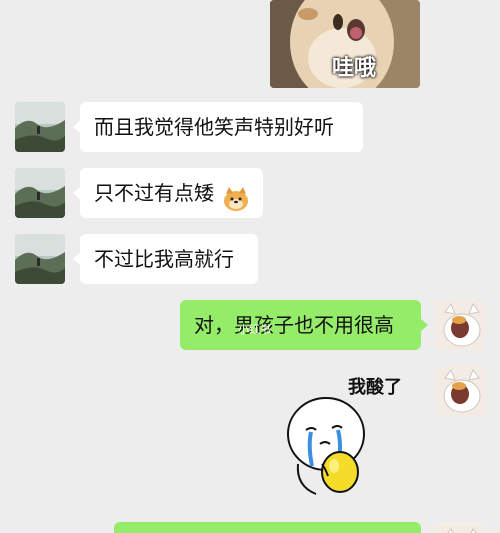 This screenshot has width=500, height=533. Describe the element at coordinates (345, 44) in the screenshot. I see `cat-wow-sticker: 哇哦` at that location.